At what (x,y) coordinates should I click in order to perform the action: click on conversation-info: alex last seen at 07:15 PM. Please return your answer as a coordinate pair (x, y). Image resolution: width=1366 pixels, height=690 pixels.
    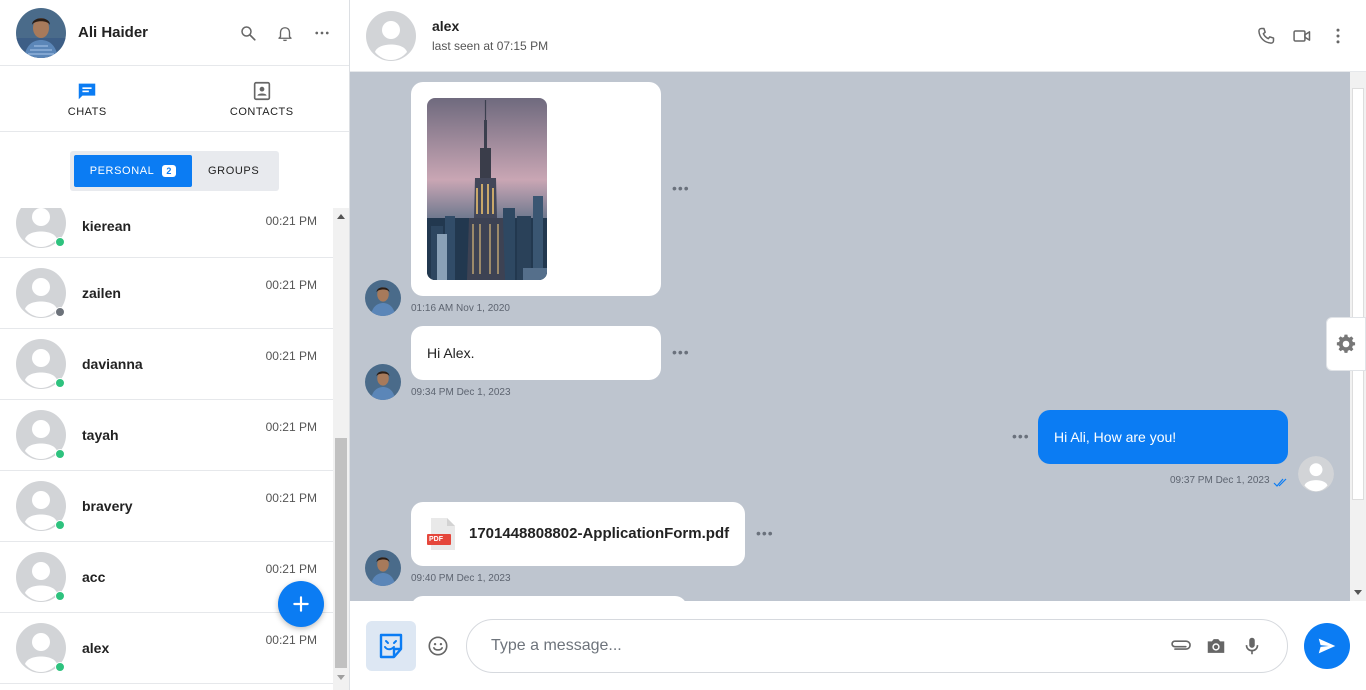
    Looking at the image, I should click on (837, 35).